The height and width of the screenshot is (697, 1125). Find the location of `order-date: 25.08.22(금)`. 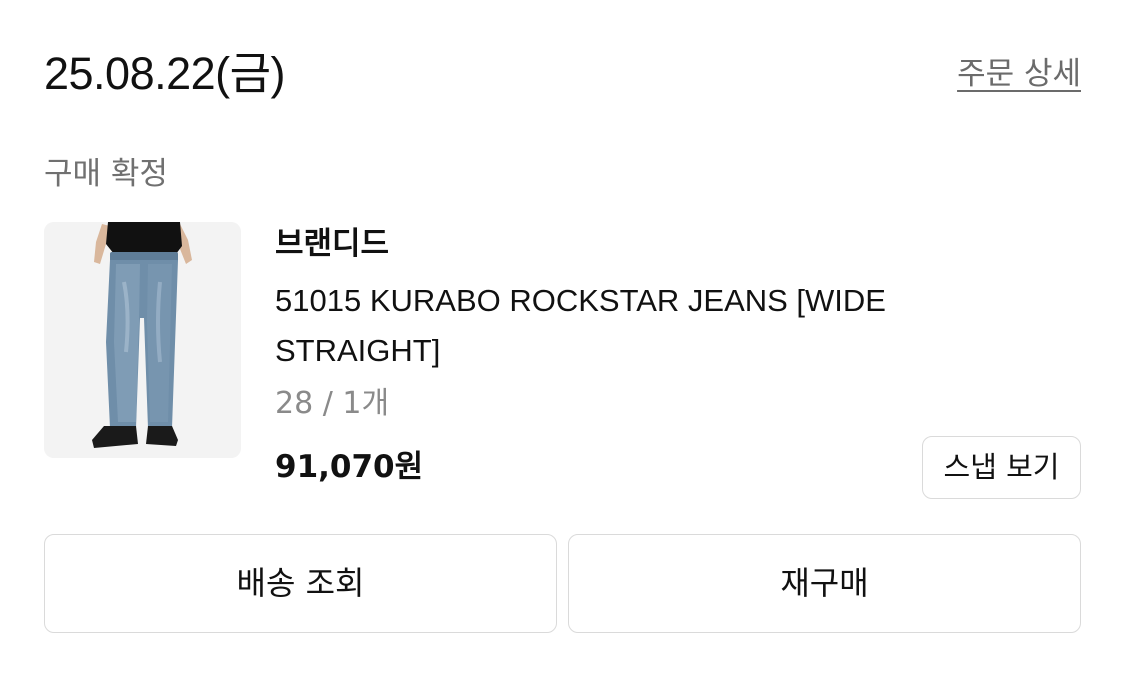

order-date: 25.08.22(금) is located at coordinates (165, 73).